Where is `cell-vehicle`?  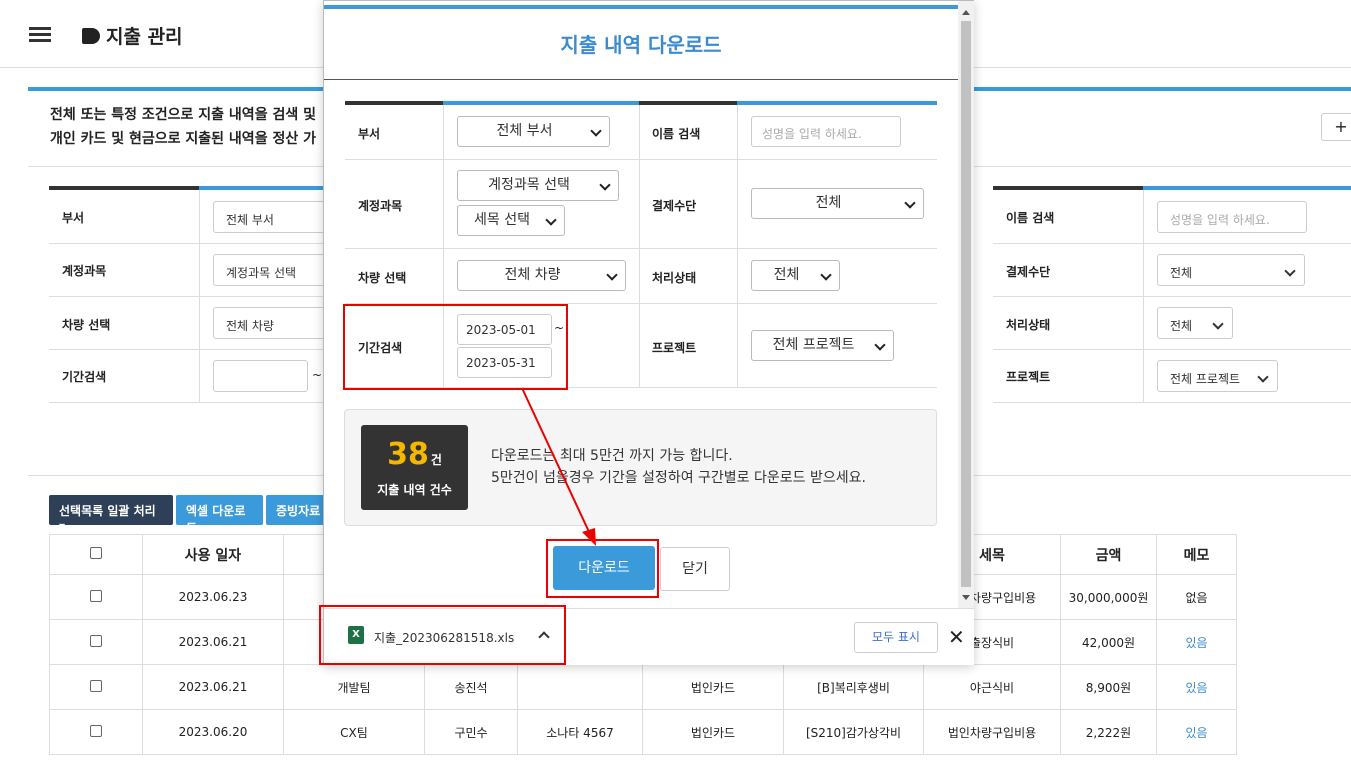 cell-vehicle is located at coordinates (580, 687).